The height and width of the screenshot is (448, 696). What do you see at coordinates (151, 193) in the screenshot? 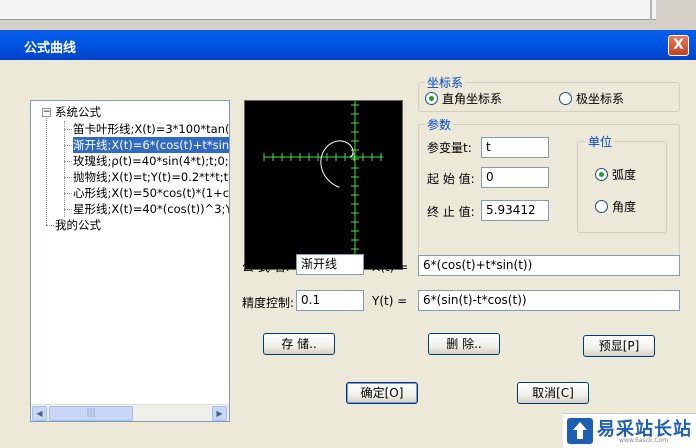
I see `tree-item-formula: 心形线;X(t)=50*cos(t)*(1+cos` at bounding box center [151, 193].